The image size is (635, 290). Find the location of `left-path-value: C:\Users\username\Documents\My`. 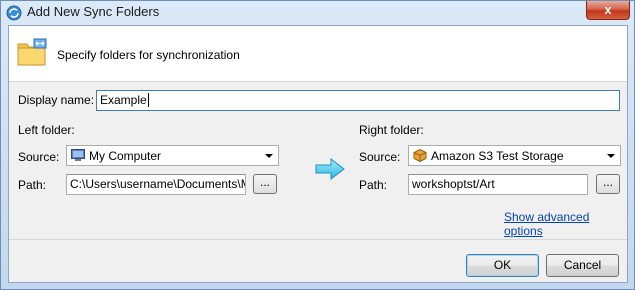

left-path-value: C:\Users\username\Documents\My is located at coordinates (158, 184).